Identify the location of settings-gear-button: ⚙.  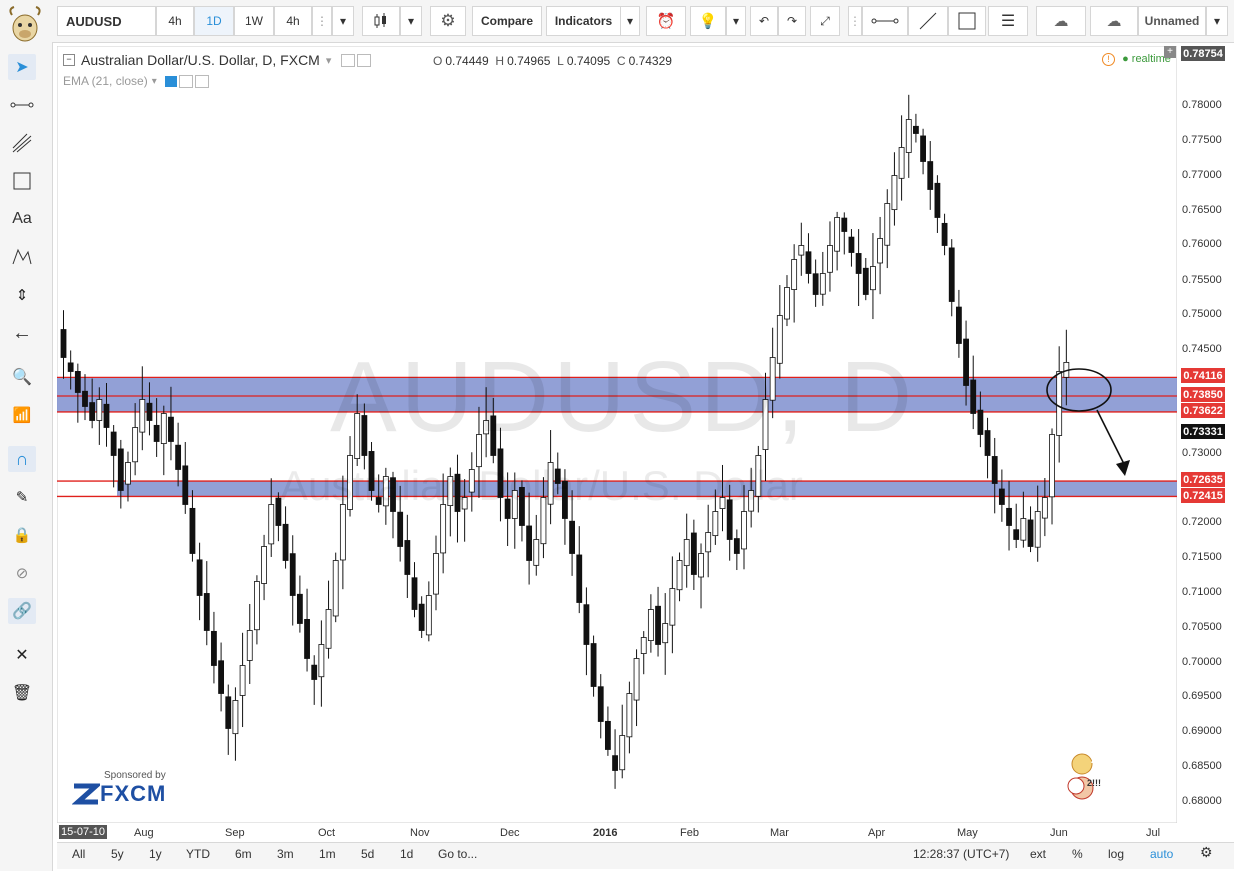
(448, 21).